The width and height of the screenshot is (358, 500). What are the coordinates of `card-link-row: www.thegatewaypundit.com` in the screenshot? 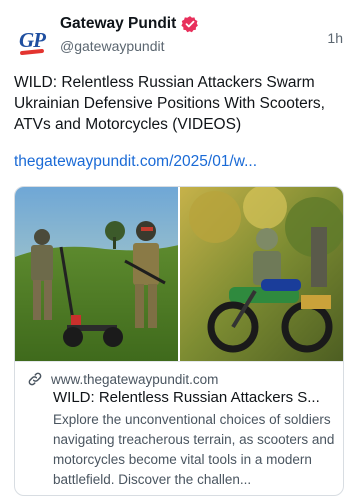 It's located at (122, 379).